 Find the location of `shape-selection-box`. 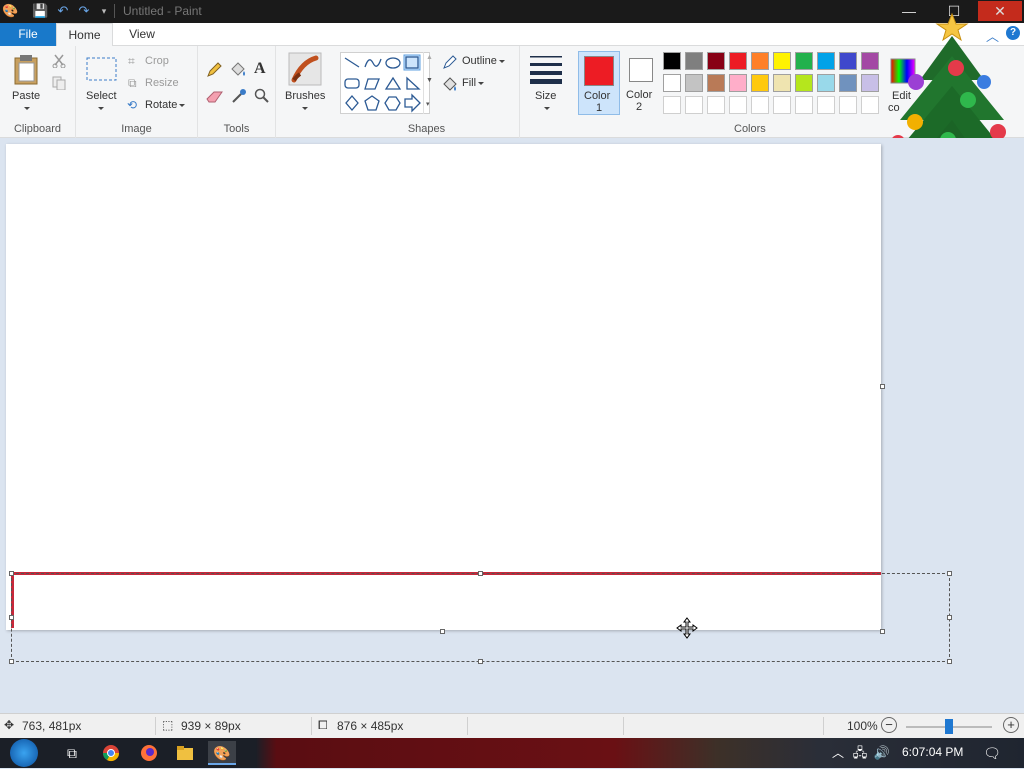

shape-selection-box is located at coordinates (480, 617).